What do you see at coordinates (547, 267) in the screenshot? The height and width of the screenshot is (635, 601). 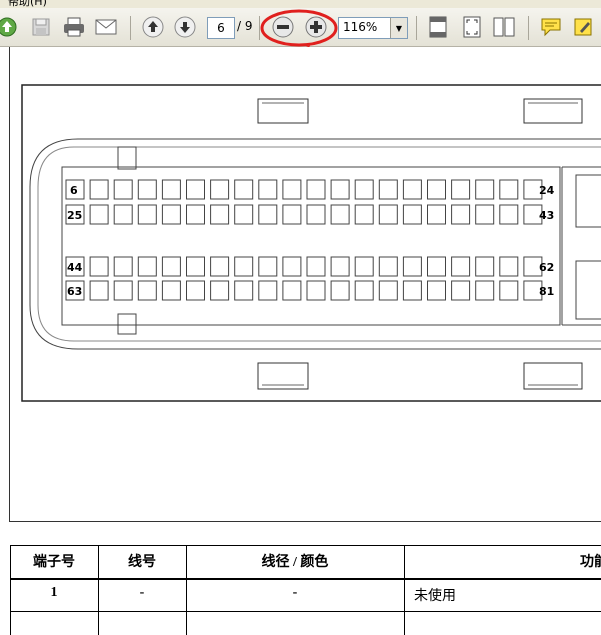 I see `pin-label: 62` at bounding box center [547, 267].